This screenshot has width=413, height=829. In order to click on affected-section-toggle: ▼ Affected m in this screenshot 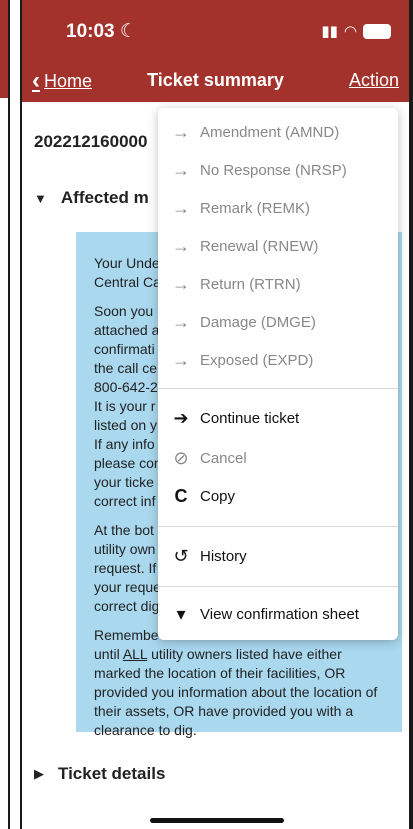, I will do `click(91, 198)`.